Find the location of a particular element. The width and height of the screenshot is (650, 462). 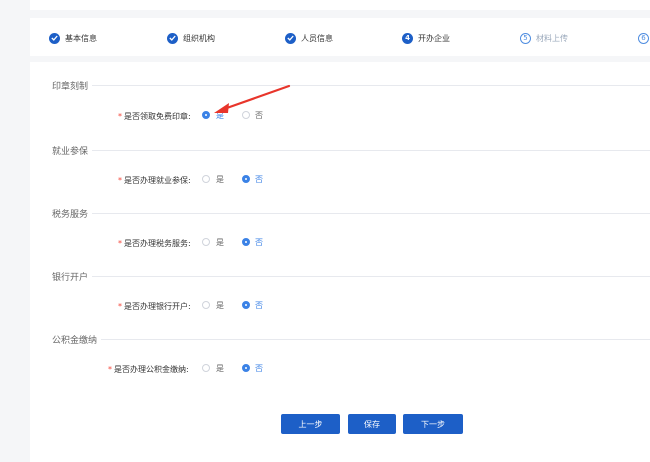

question-housing-fund: * 是否办理公积金缴纳: is located at coordinates (148, 369).